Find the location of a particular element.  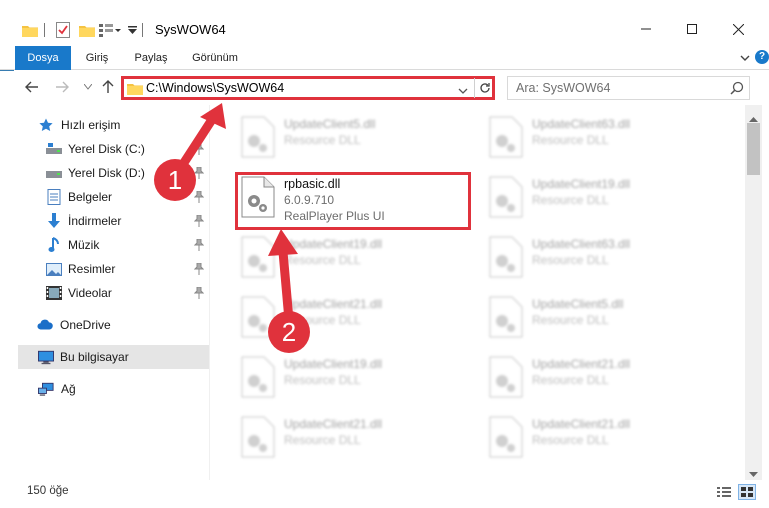

up-arrow-icon is located at coordinates (108, 87).